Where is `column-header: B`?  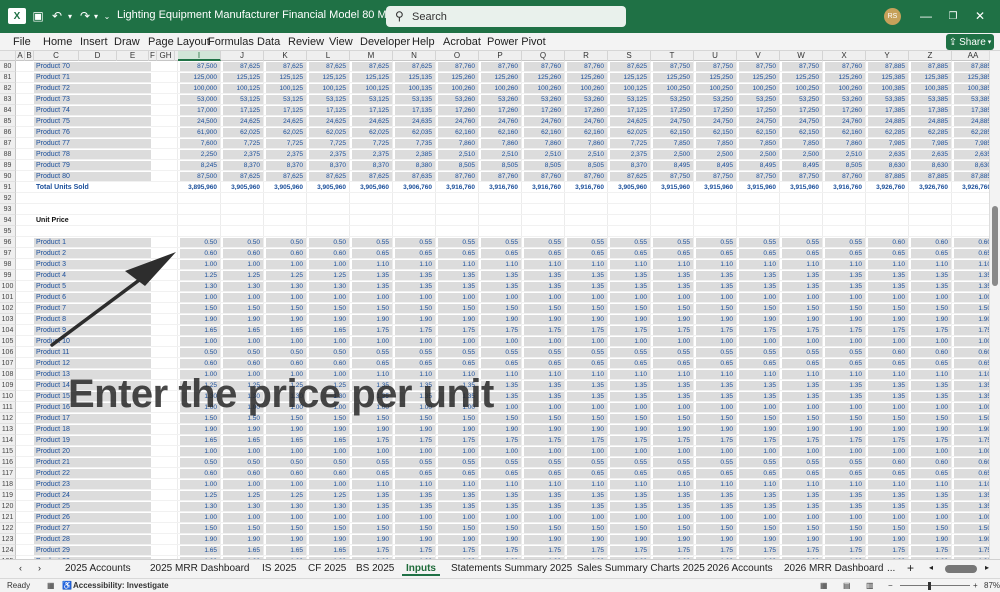
column-header: B is located at coordinates (29, 56).